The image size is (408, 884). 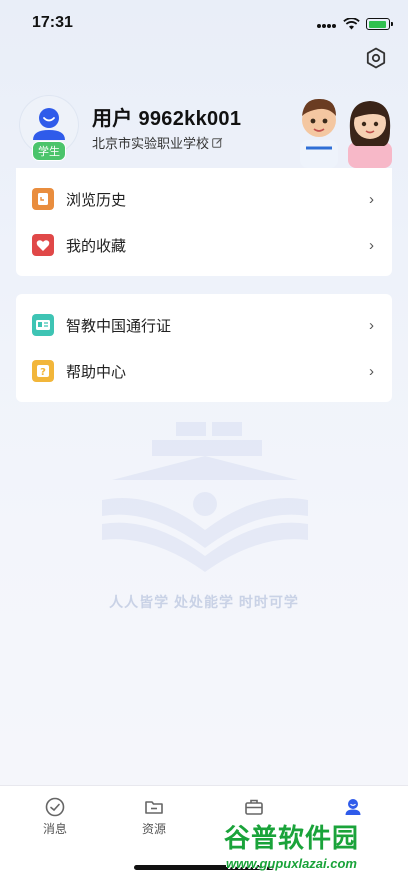 I want to click on tab-workbench, so click(x=254, y=808).